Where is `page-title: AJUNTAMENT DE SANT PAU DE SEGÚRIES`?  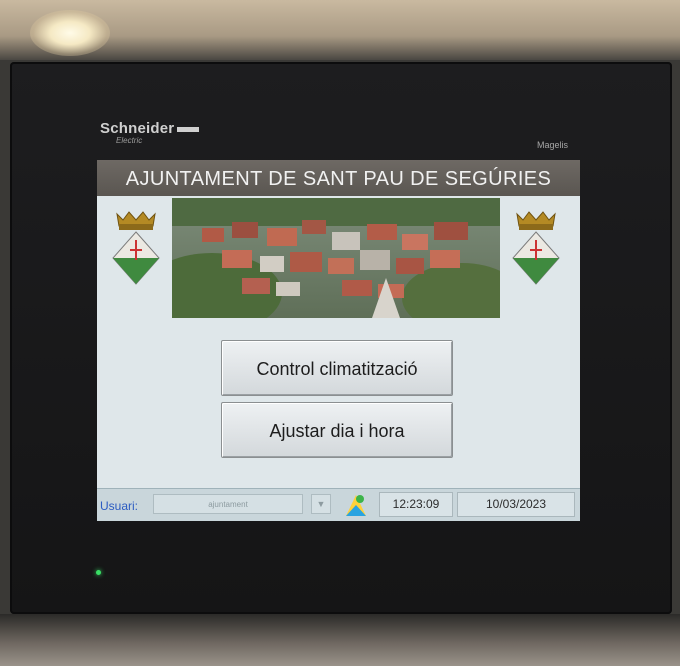
page-title: AJUNTAMENT DE SANT PAU DE SEGÚRIES is located at coordinates (338, 178).